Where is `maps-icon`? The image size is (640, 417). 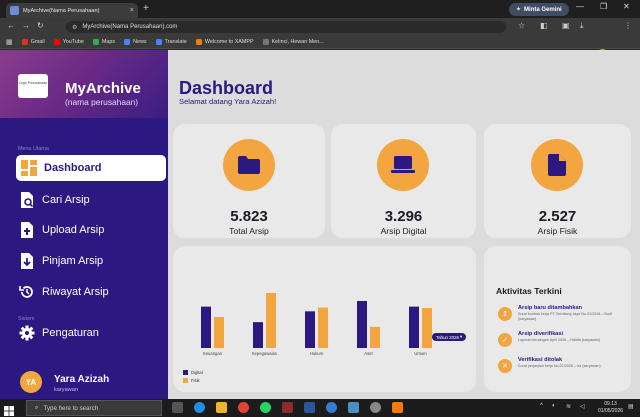 maps-icon is located at coordinates (95, 42).